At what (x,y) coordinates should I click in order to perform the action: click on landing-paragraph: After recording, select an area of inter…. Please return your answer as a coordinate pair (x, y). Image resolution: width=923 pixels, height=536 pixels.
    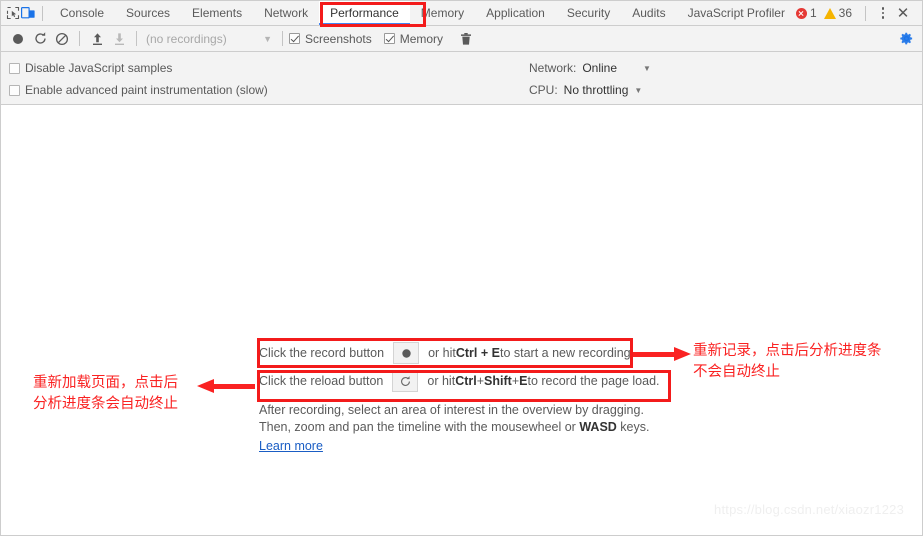
    Looking at the image, I should click on (469, 428).